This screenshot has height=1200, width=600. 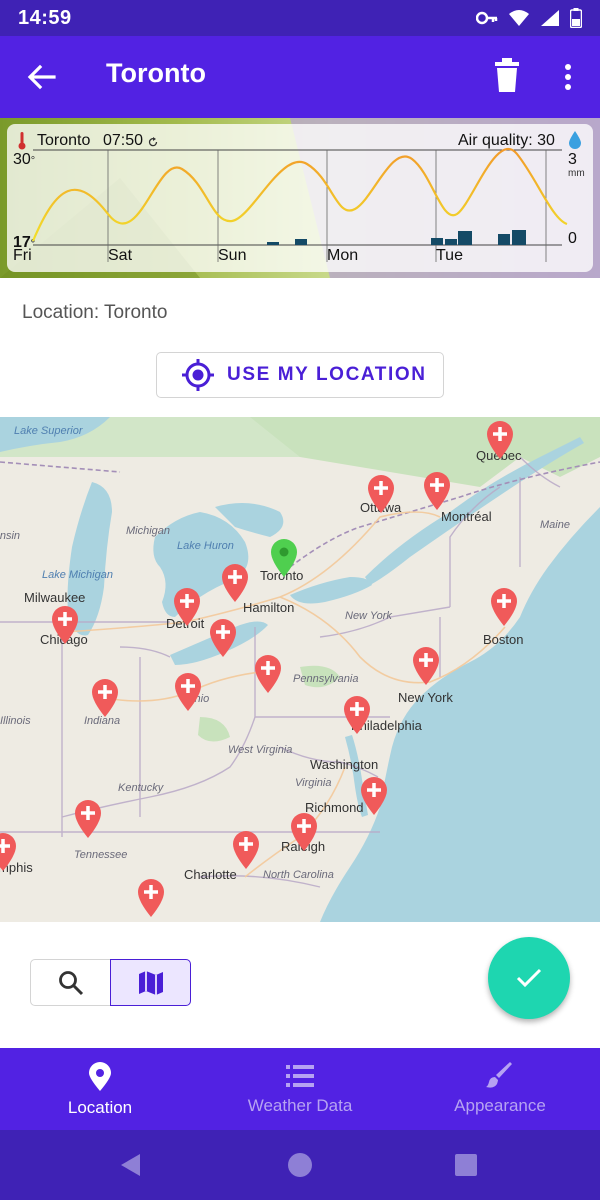 What do you see at coordinates (10, 536) in the screenshot?
I see `map-region-label: Wisconsin` at bounding box center [10, 536].